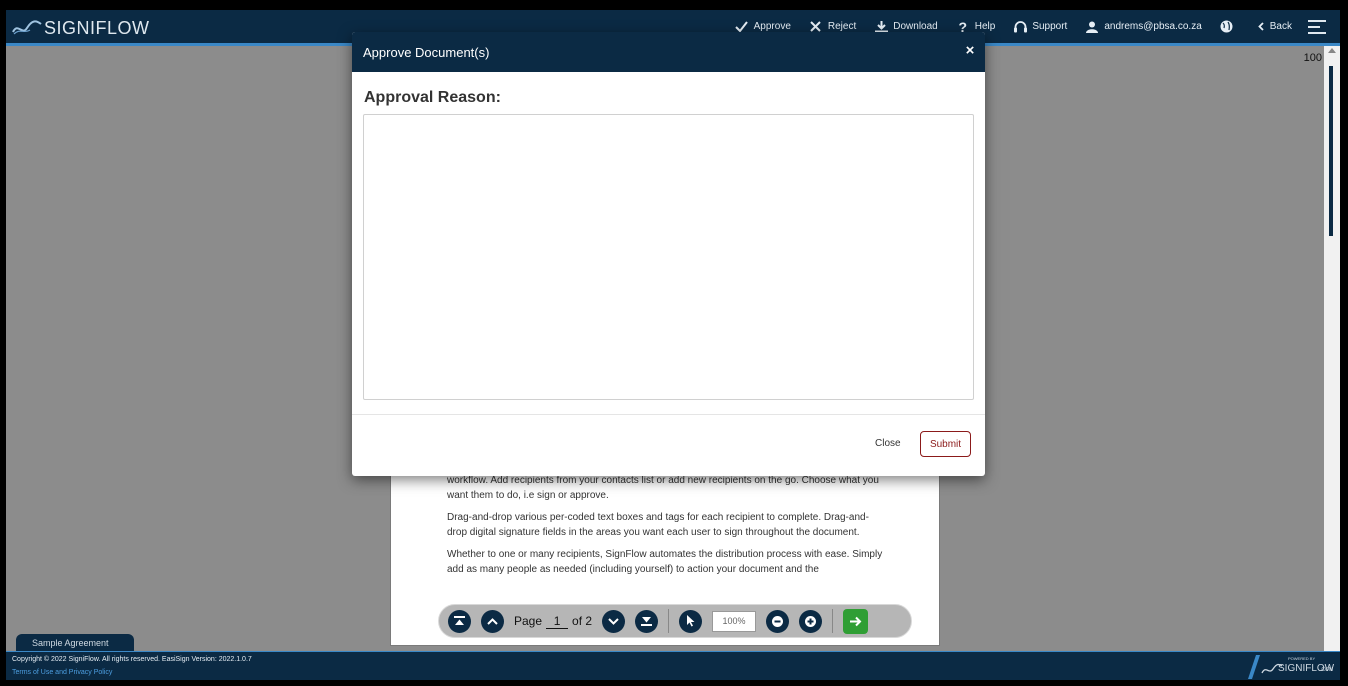 The width and height of the screenshot is (1348, 686). What do you see at coordinates (528, 620) in the screenshot?
I see `page-label: Page` at bounding box center [528, 620].